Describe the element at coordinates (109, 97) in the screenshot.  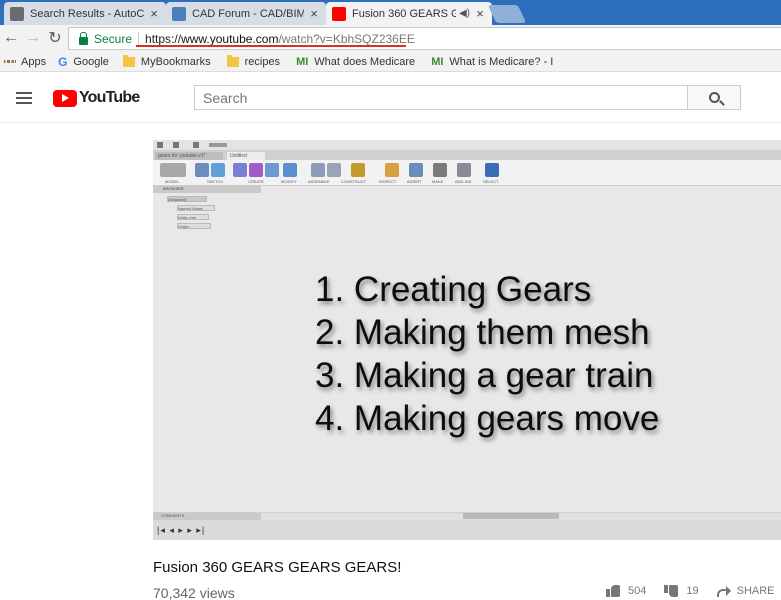
I see `youtube-logo-text: YouTube` at that location.